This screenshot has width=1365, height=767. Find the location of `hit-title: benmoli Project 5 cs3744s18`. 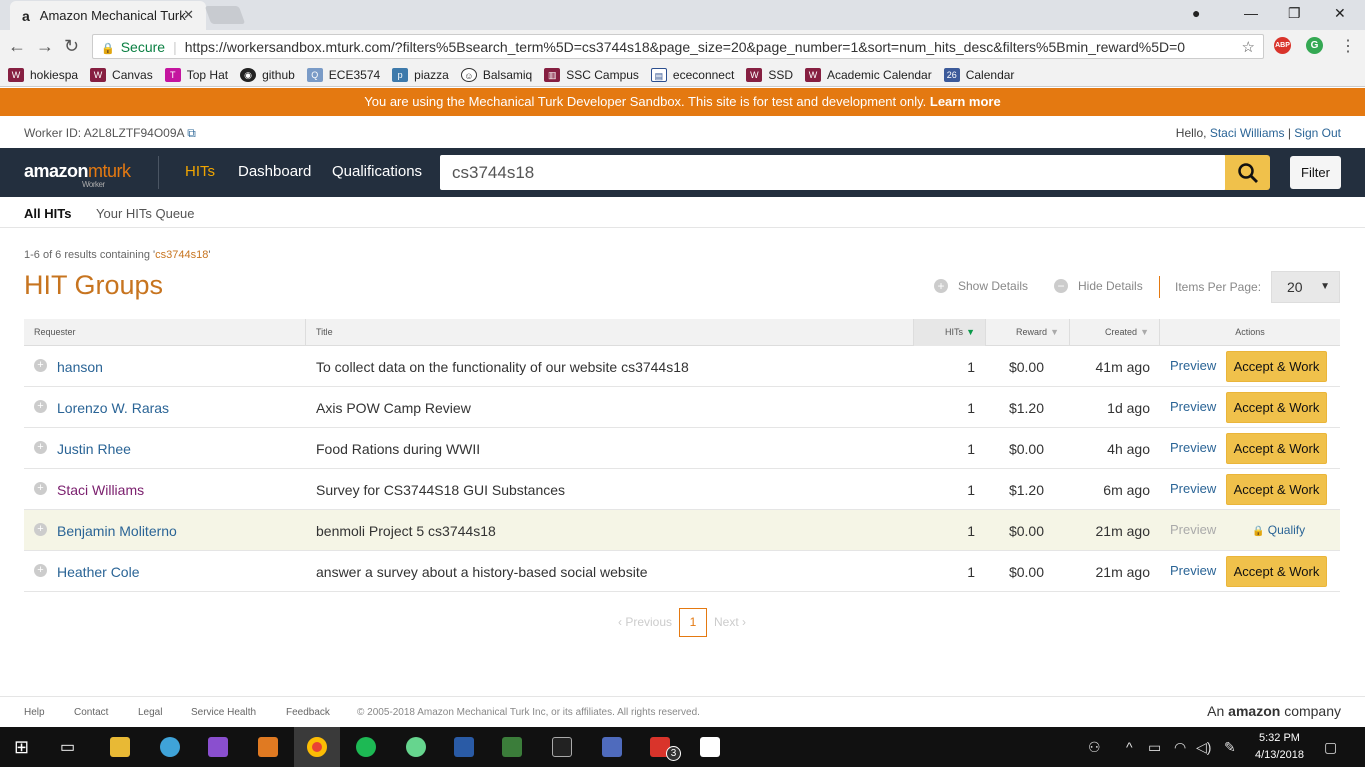

hit-title: benmoli Project 5 cs3744s18 is located at coordinates (406, 531).